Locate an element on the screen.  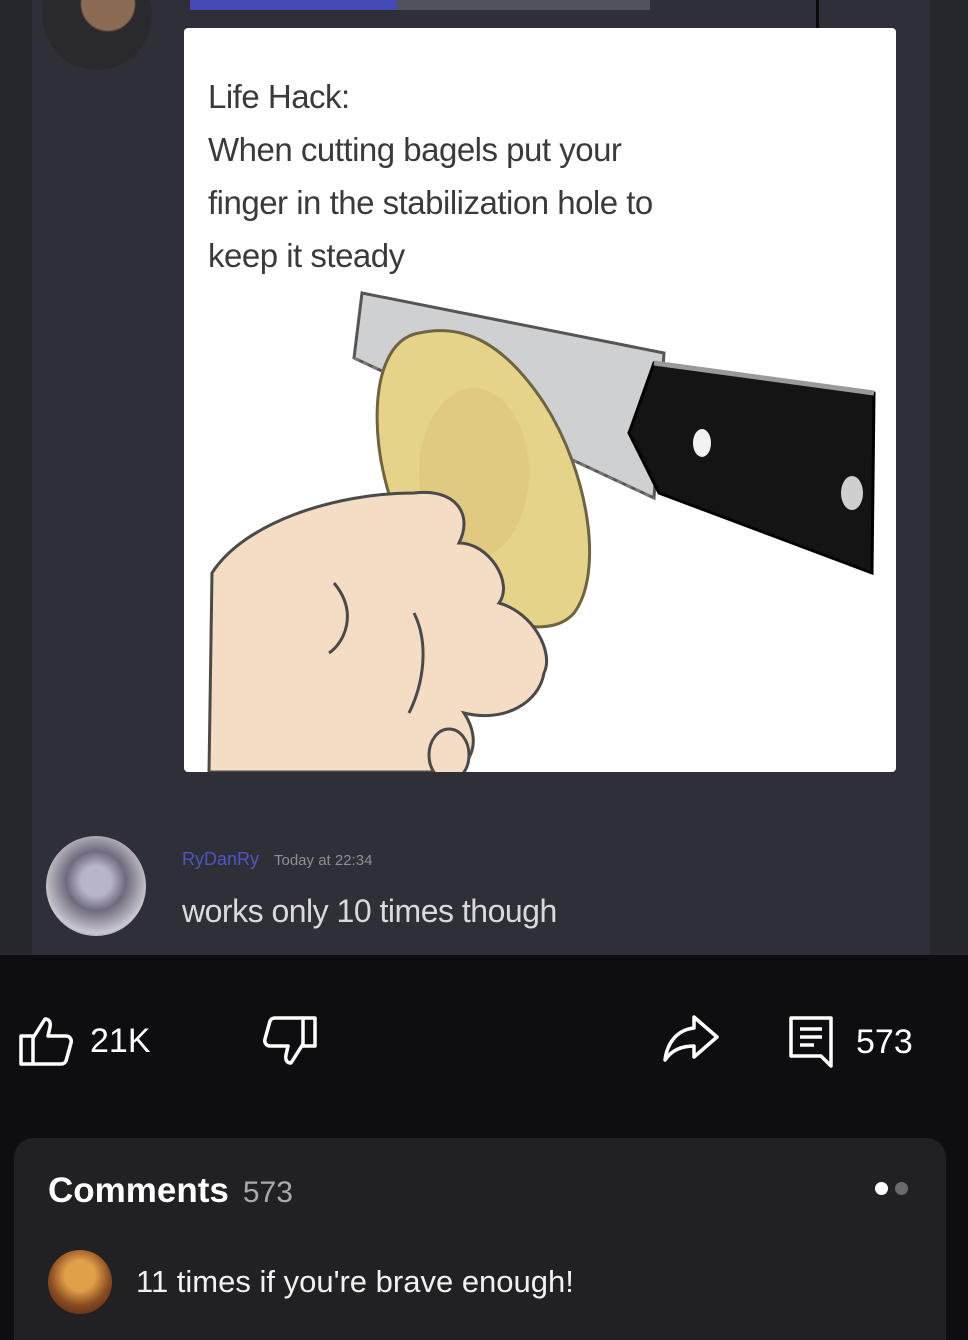
author-header-strip is located at coordinates (420, 5).